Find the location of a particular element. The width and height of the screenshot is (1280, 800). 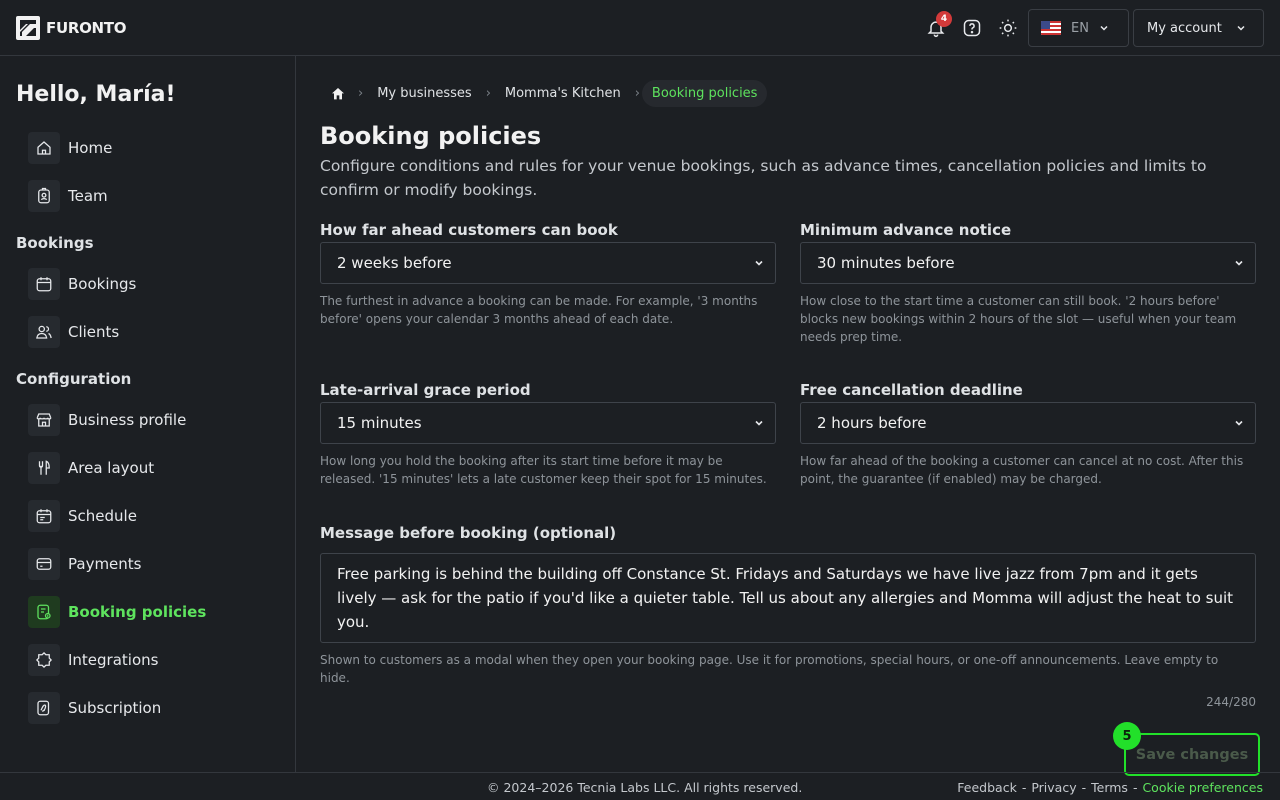

breadcrumb-my-businesses: My businesses is located at coordinates (424, 93).